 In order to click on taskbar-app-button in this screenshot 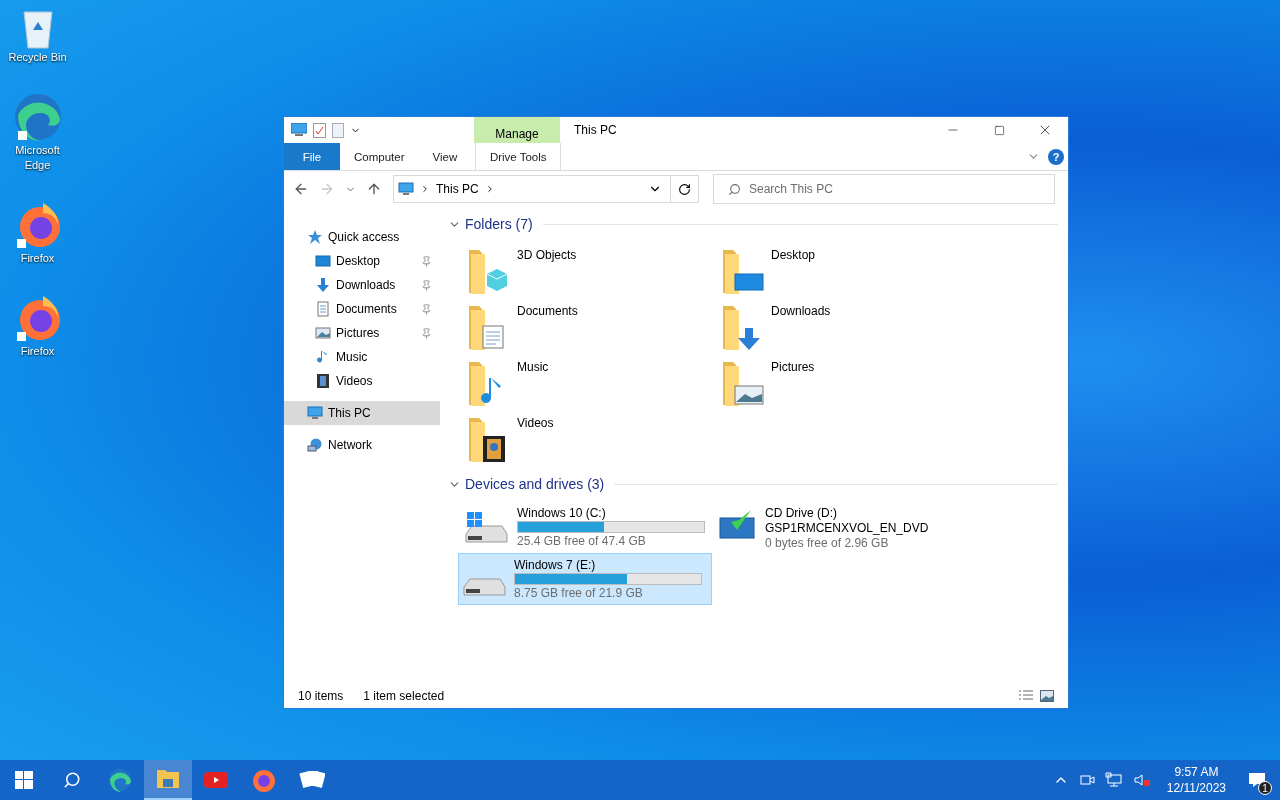, I will do `click(168, 780)`.